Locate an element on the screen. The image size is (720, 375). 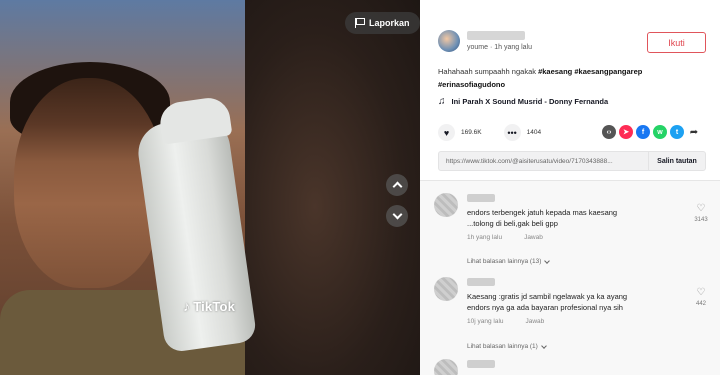
share-arrow-icon: ➦ is located at coordinates (694, 132).